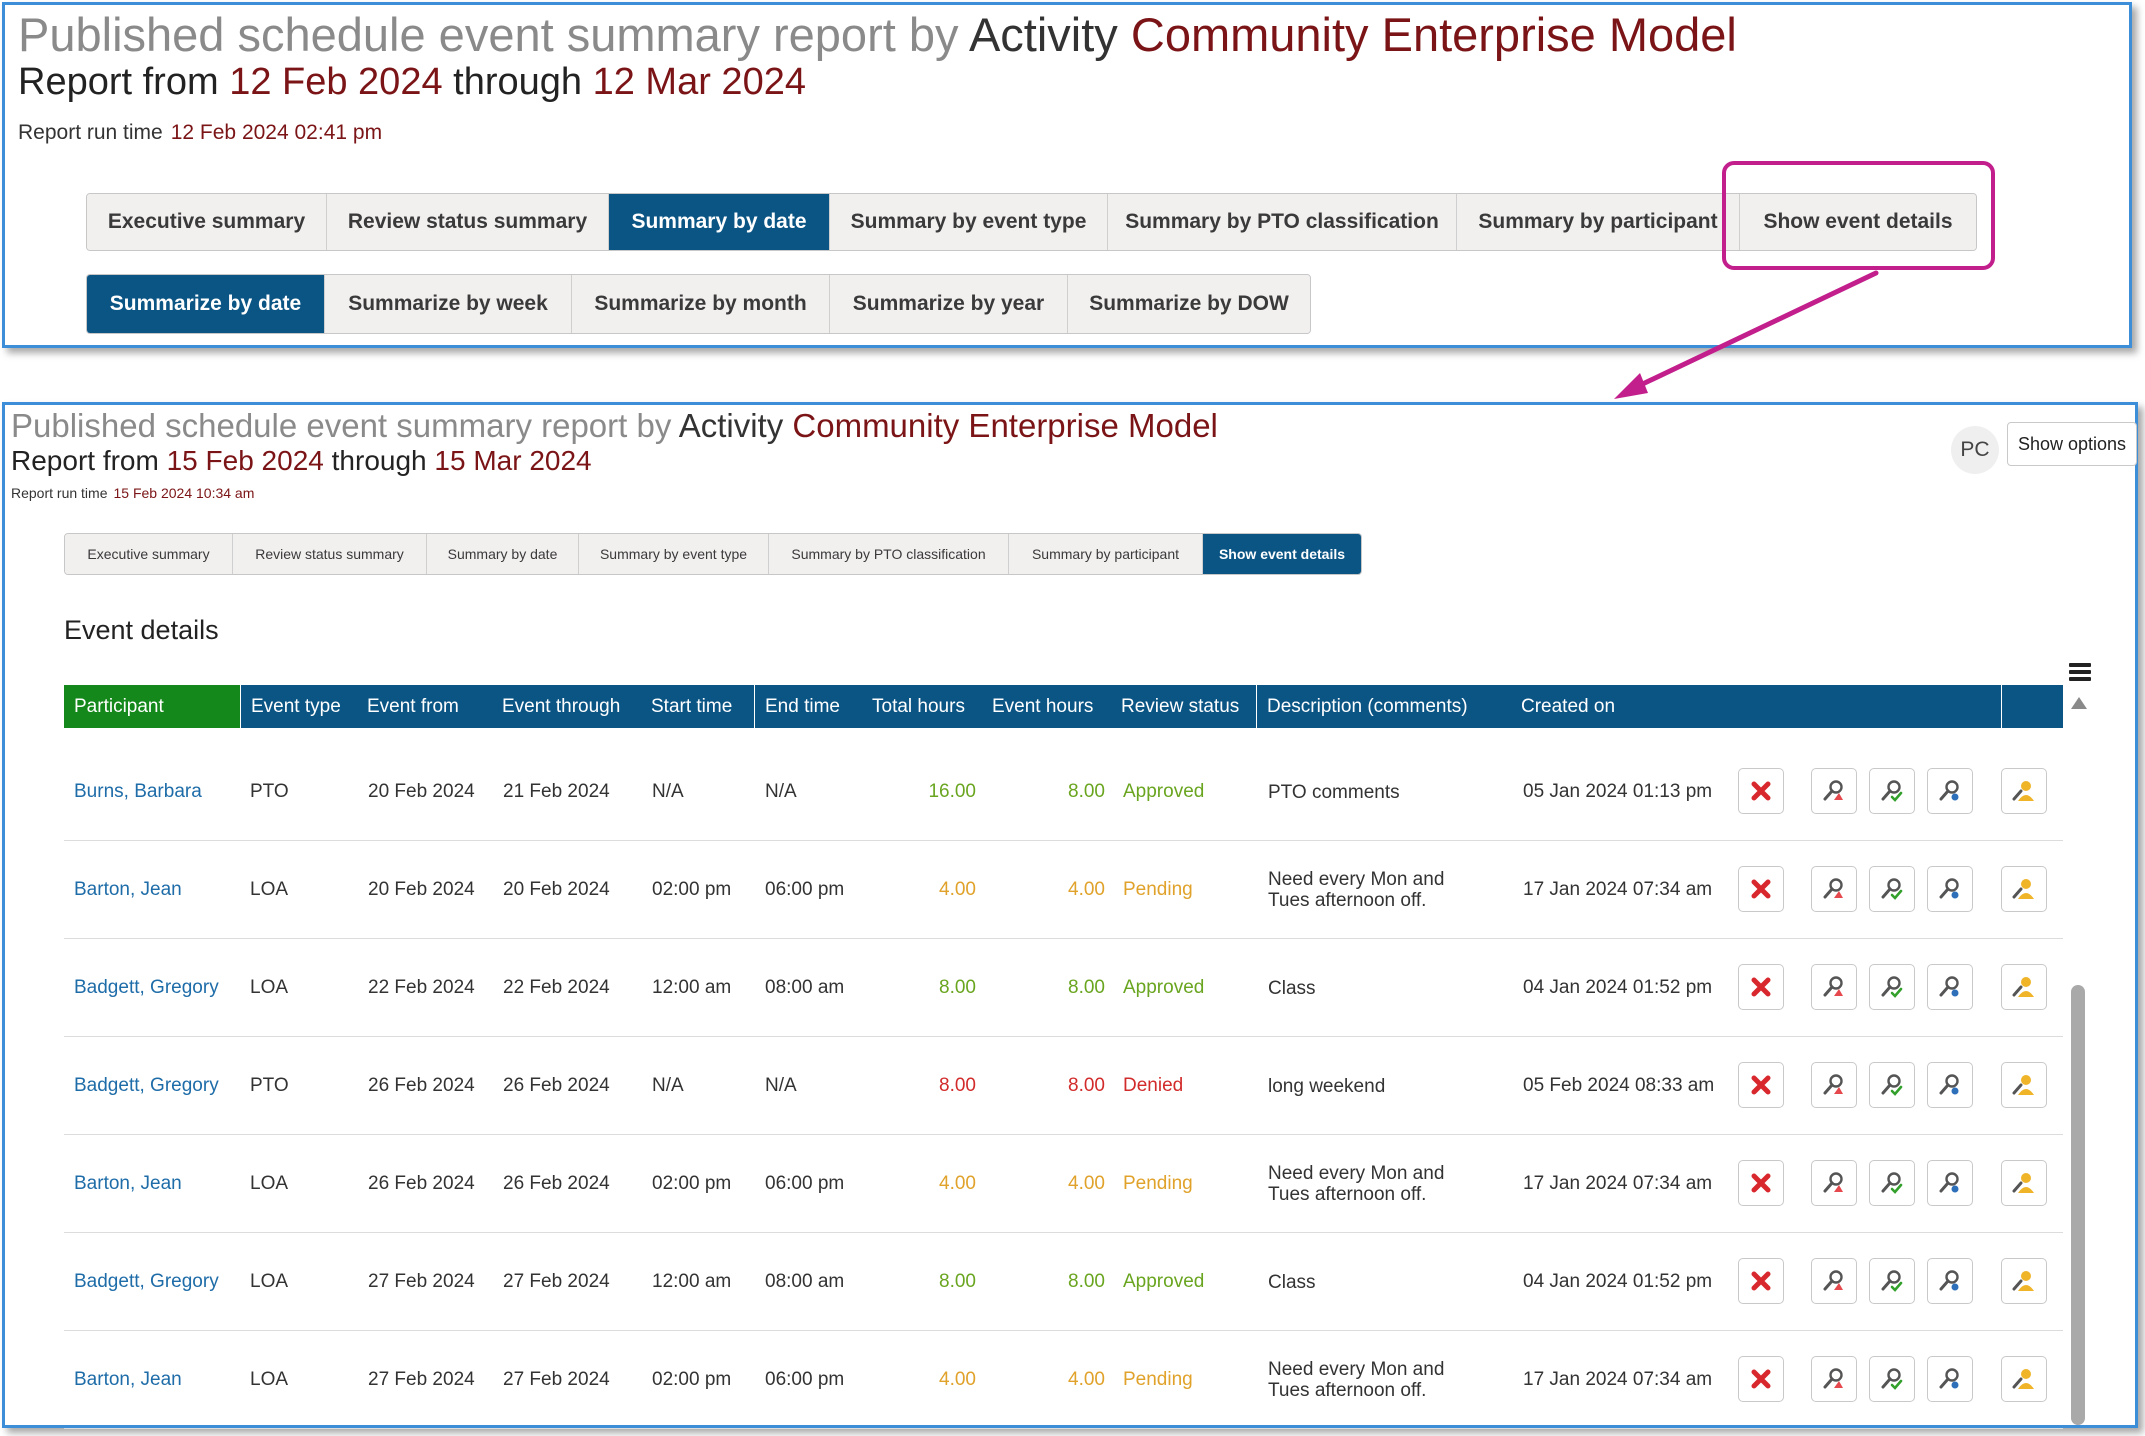 Image resolution: width=2145 pixels, height=1436 pixels. What do you see at coordinates (1046, 706) in the screenshot?
I see `col-event-hours: Event hours` at bounding box center [1046, 706].